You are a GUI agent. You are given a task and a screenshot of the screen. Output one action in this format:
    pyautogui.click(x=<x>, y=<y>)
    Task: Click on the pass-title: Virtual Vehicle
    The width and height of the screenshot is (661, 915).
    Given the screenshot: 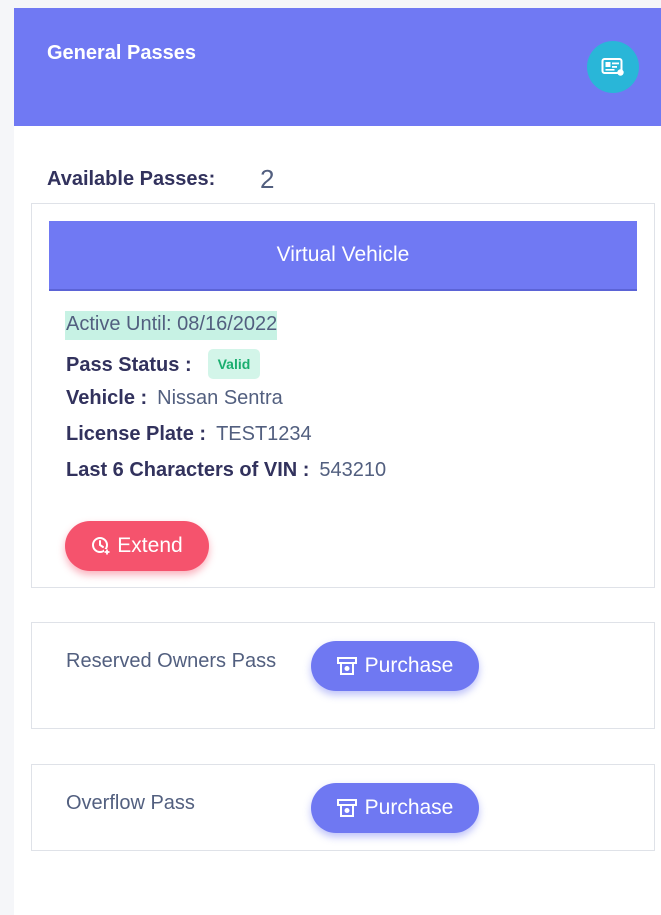 What is the action you would take?
    pyautogui.click(x=343, y=256)
    